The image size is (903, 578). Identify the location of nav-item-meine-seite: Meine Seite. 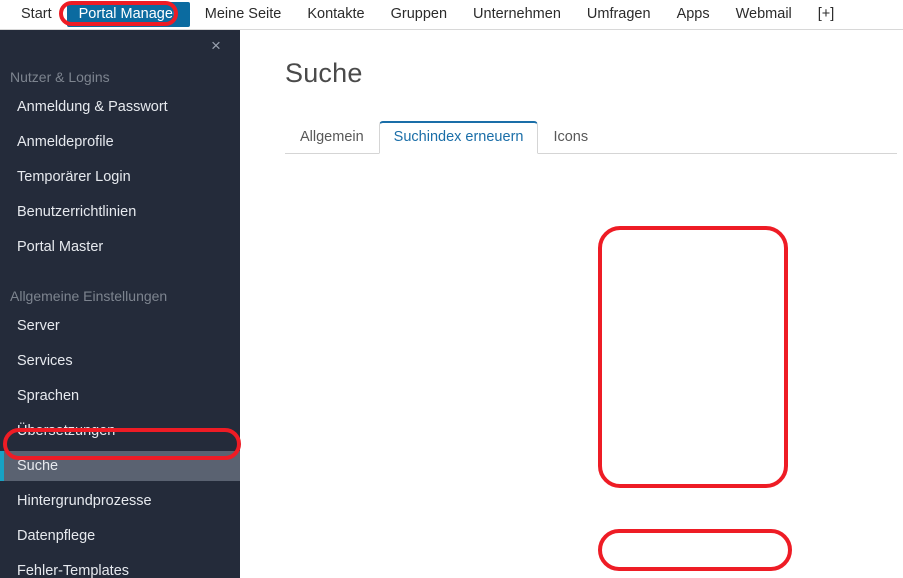
(243, 14).